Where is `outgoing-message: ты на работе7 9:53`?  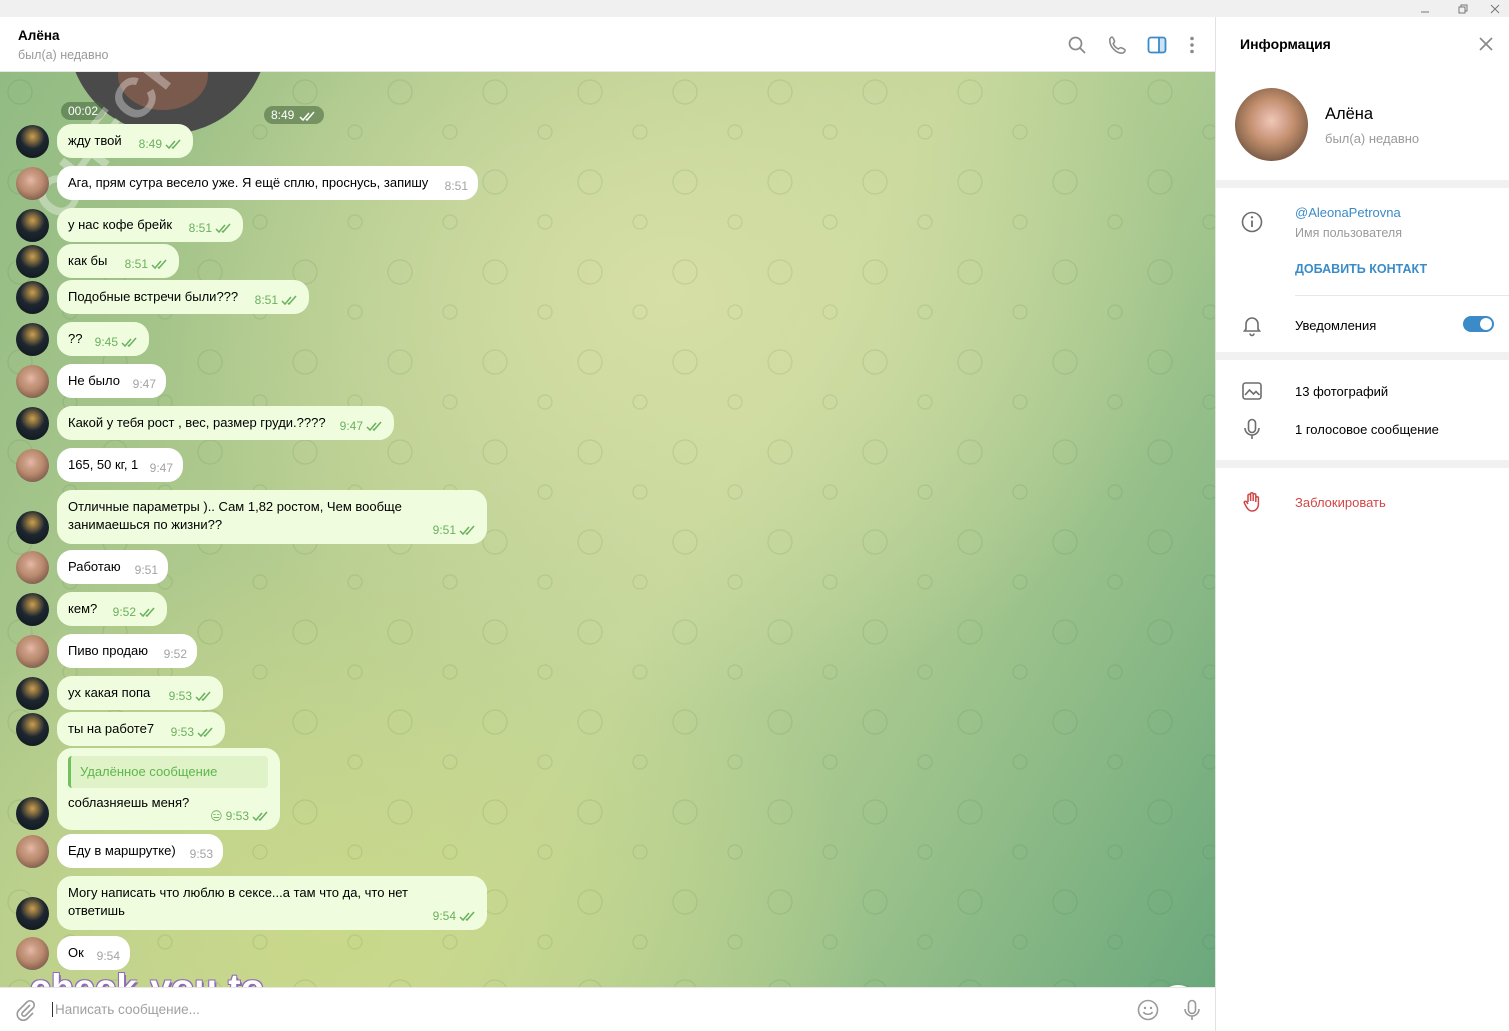
outgoing-message: ты на работе7 9:53 is located at coordinates (141, 729).